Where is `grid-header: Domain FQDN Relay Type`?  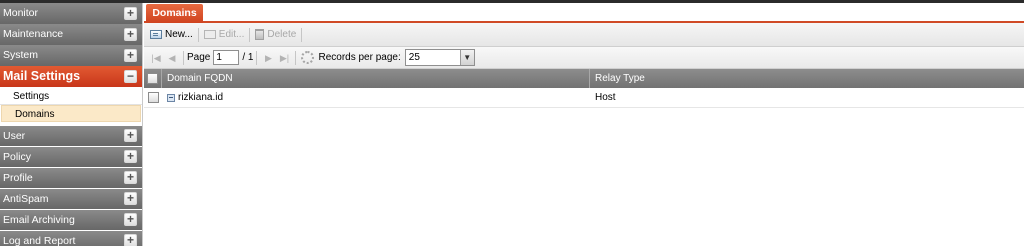
grid-header: Domain FQDN Relay Type is located at coordinates (584, 78).